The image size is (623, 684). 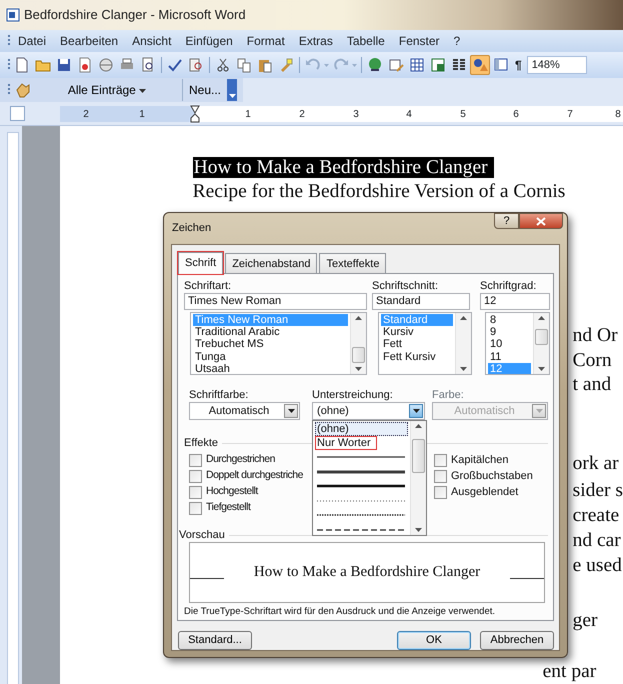 I want to click on text-line: ger, so click(x=585, y=620).